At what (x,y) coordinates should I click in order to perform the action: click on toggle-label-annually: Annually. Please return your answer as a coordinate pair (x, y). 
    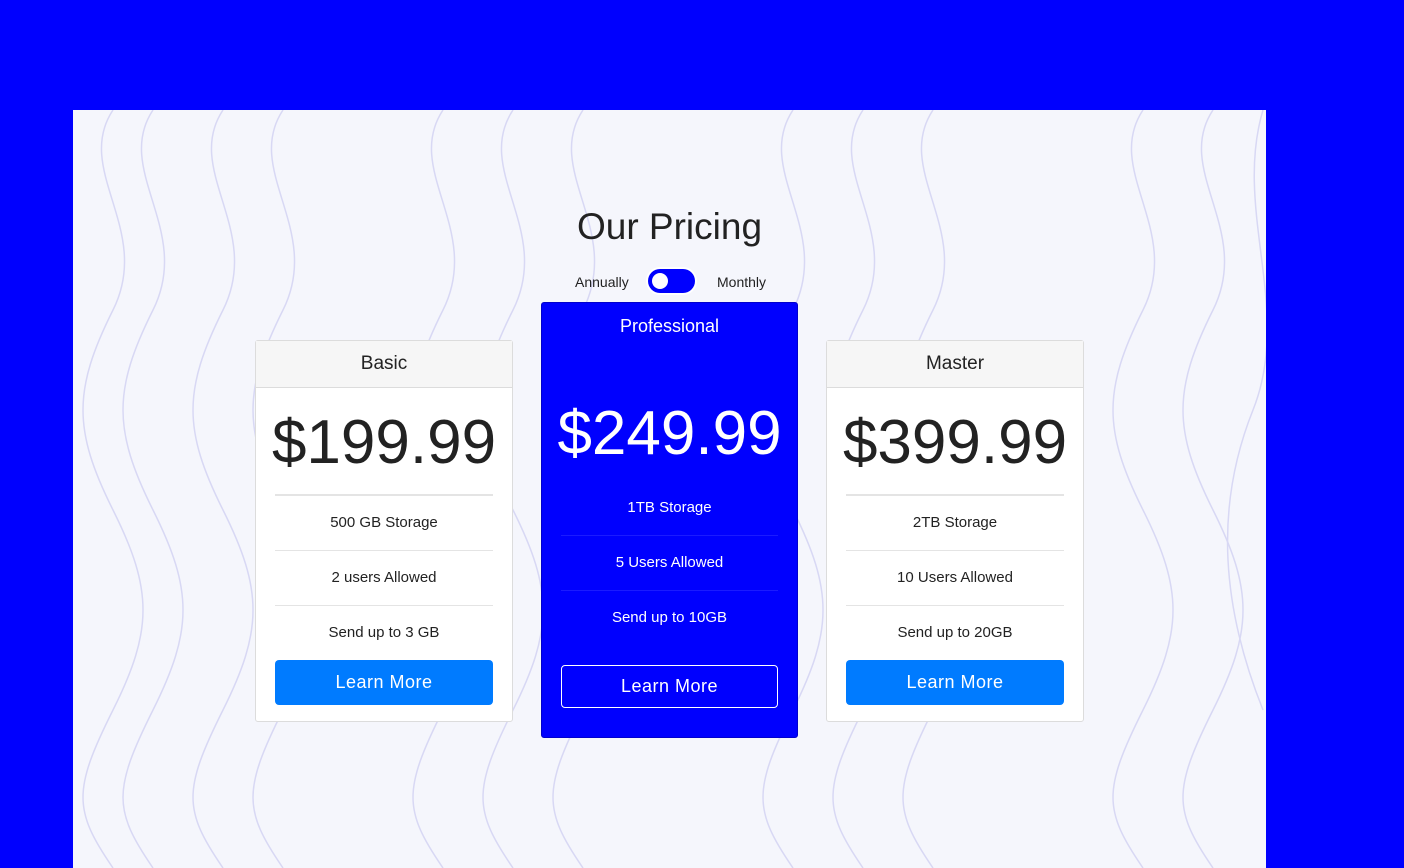
    Looking at the image, I should click on (602, 282).